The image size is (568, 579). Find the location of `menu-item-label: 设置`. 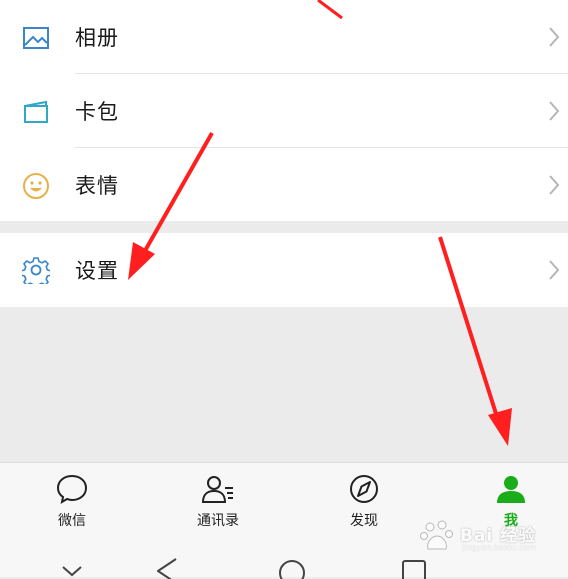

menu-item-label: 设置 is located at coordinates (97, 271).